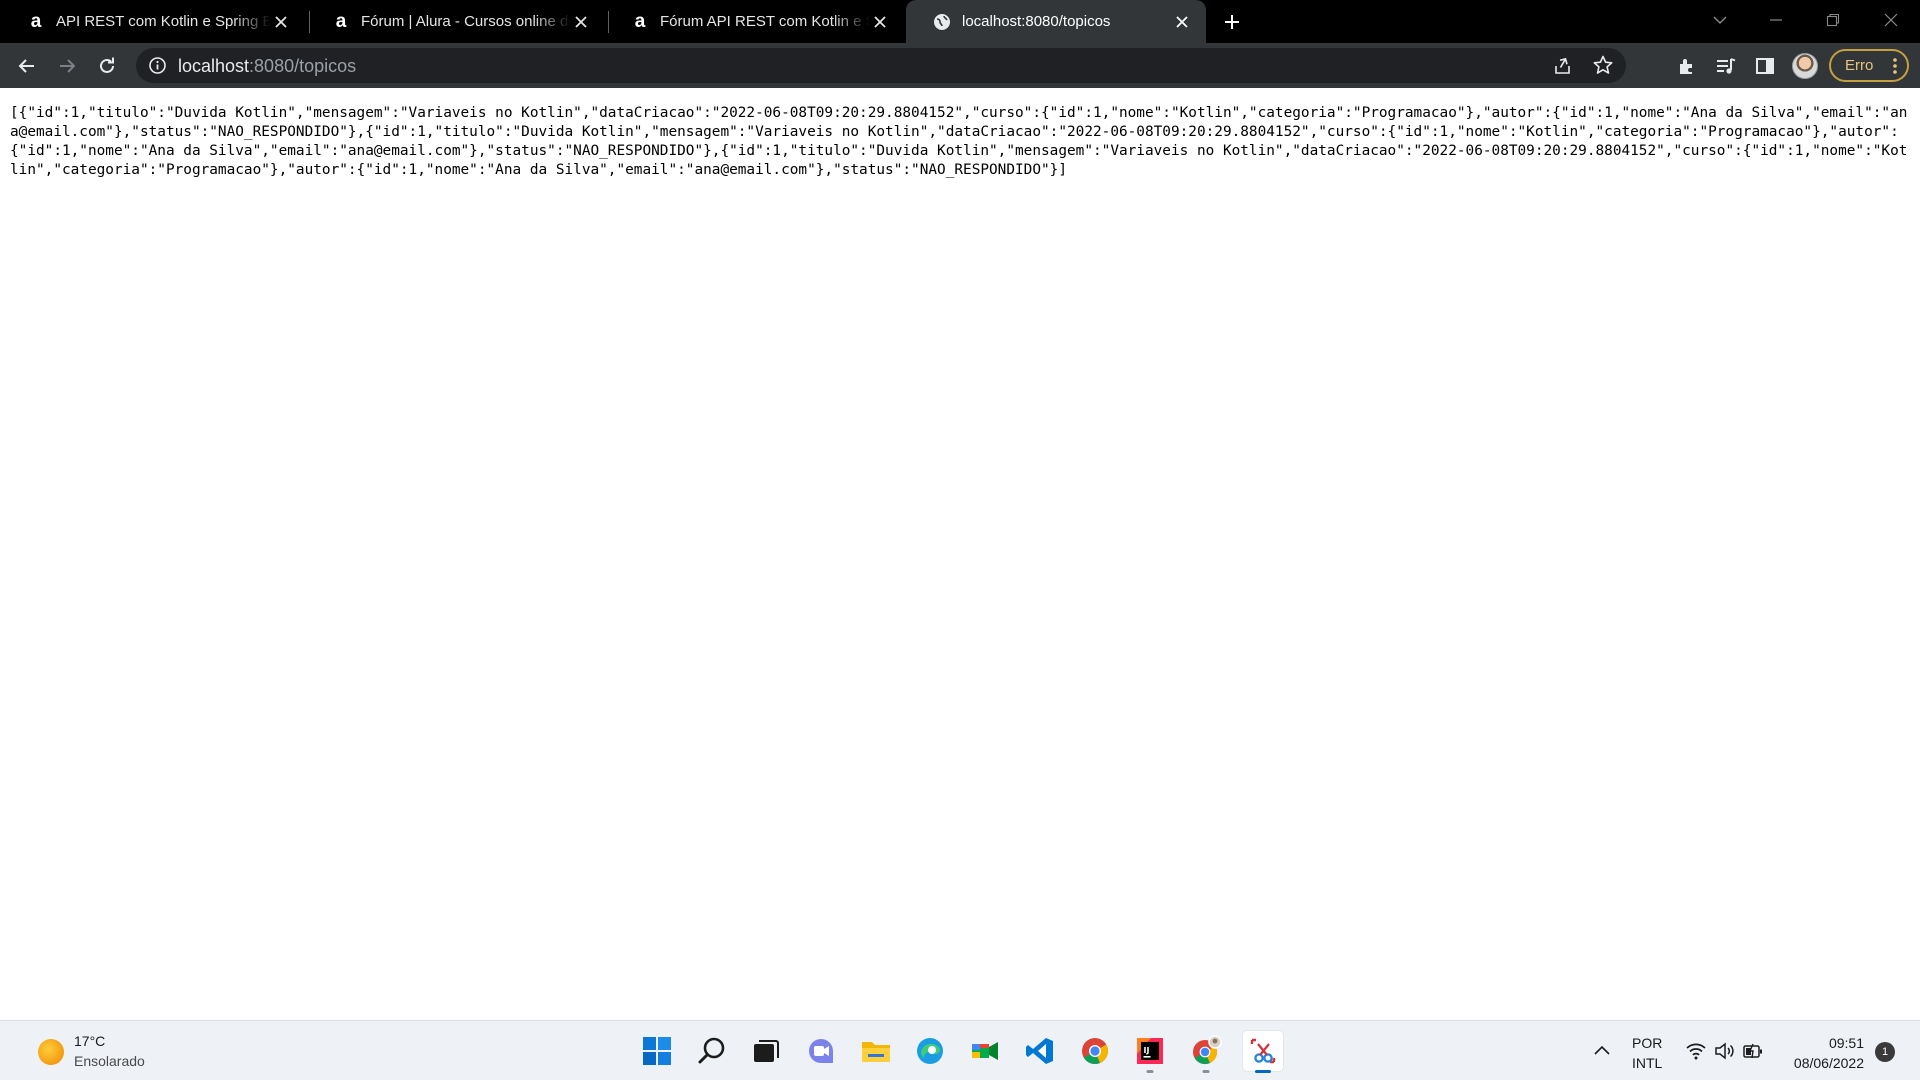  I want to click on sun-icon, so click(51, 1052).